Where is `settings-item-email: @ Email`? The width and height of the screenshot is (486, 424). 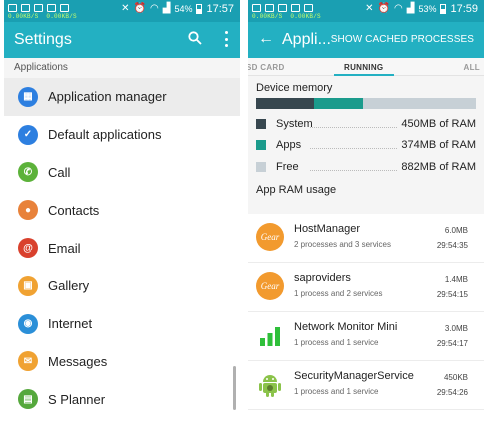
settings-item-email: @ Email is located at coordinates (122, 248).